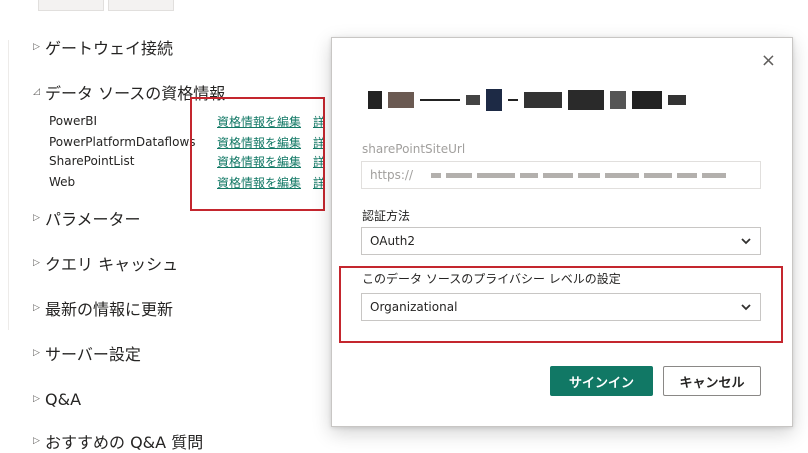 Image resolution: width=808 pixels, height=453 pixels. I want to click on auth-method-select: OAuth2, so click(561, 241).